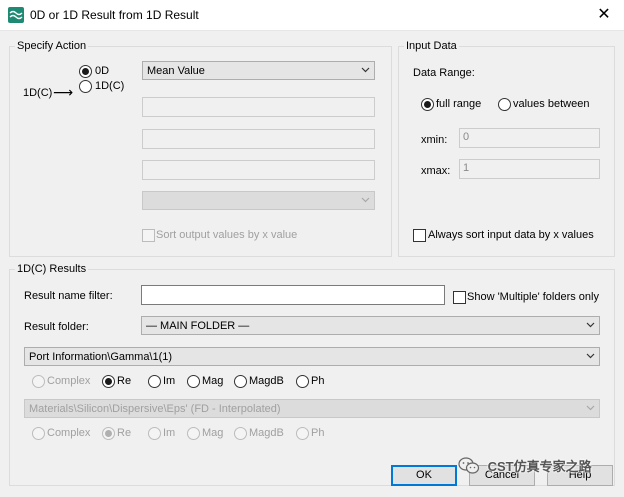 The height and width of the screenshot is (497, 624). Describe the element at coordinates (63, 92) in the screenshot. I see `arrow-right-icon: ⟶` at that location.